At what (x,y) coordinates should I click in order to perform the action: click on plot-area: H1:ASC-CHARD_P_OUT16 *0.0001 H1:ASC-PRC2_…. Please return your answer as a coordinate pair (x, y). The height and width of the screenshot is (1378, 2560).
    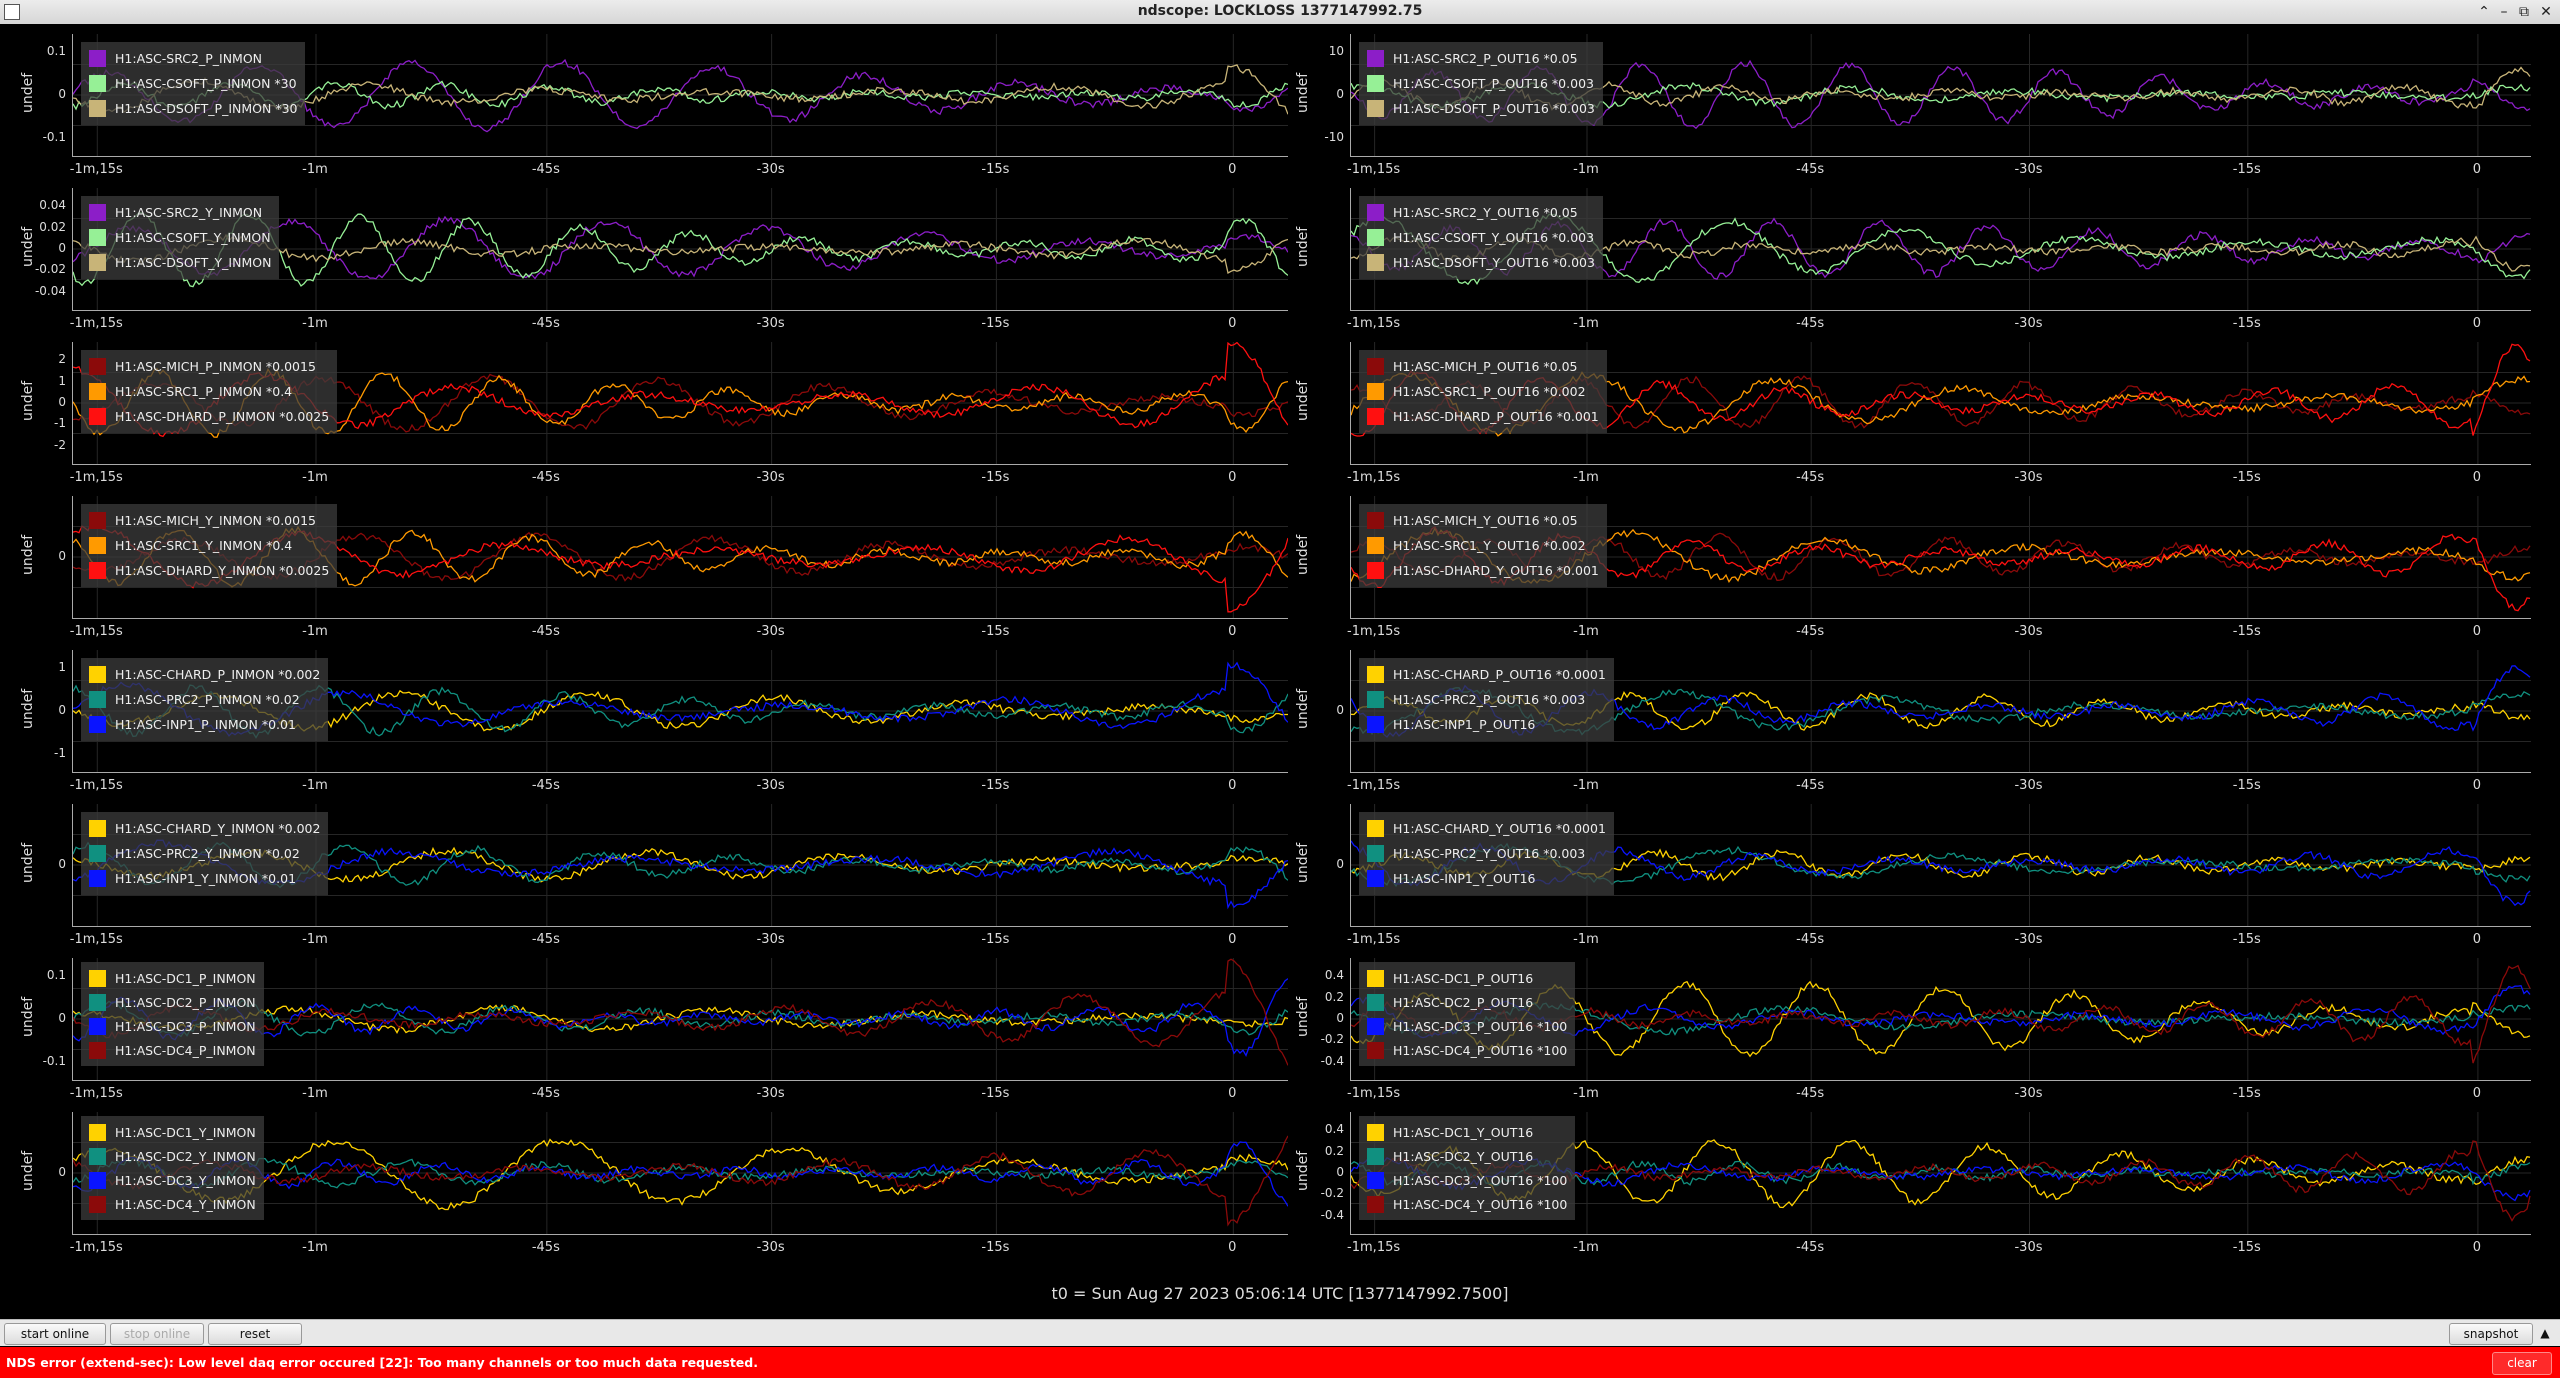
    Looking at the image, I should click on (1940, 711).